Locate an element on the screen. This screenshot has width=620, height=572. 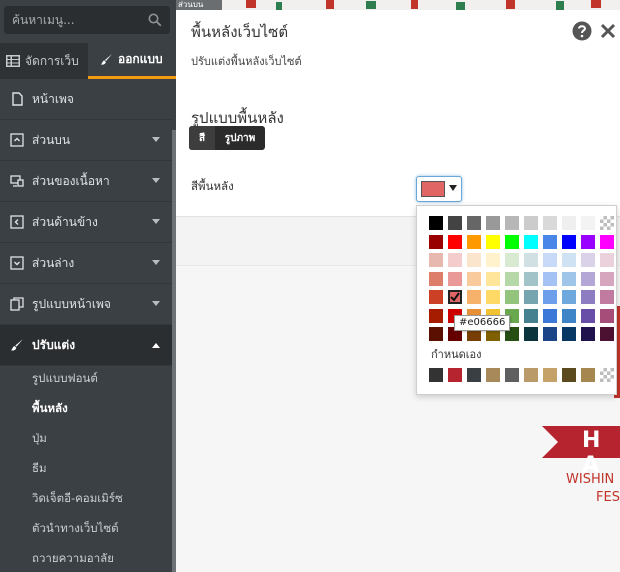
sidebar-item-pages: หน้าเพจ is located at coordinates (86, 99).